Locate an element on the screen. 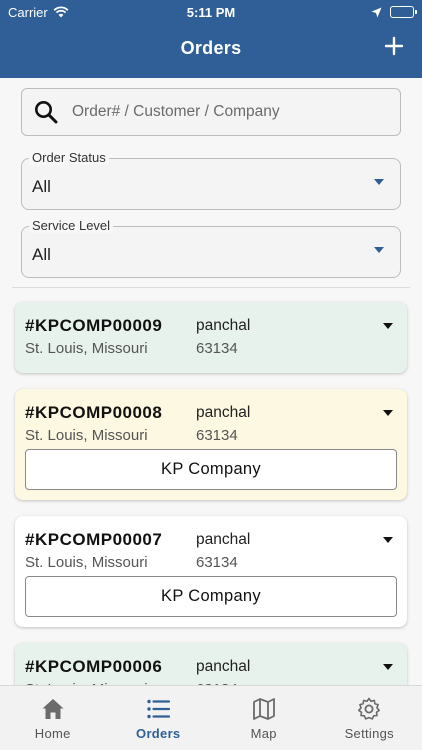 The image size is (422, 750). order-status-select: Order Status All is located at coordinates (211, 180).